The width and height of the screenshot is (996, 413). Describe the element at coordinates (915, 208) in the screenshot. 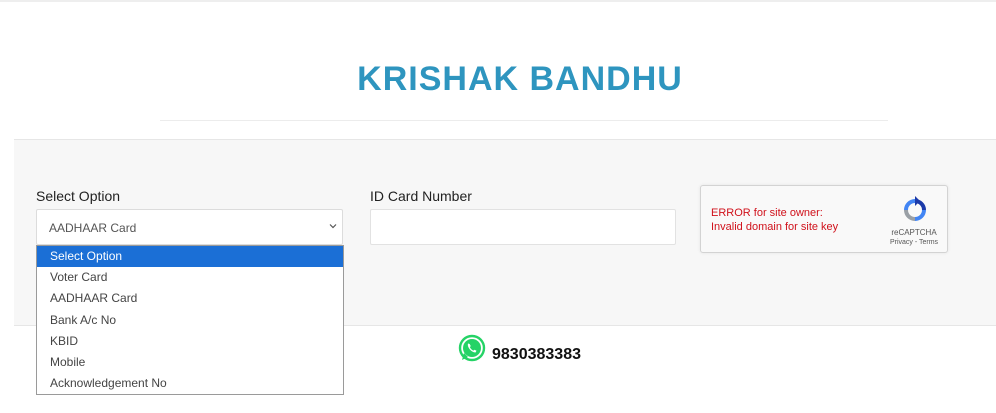

I see `recaptcha-logo-icon` at that location.